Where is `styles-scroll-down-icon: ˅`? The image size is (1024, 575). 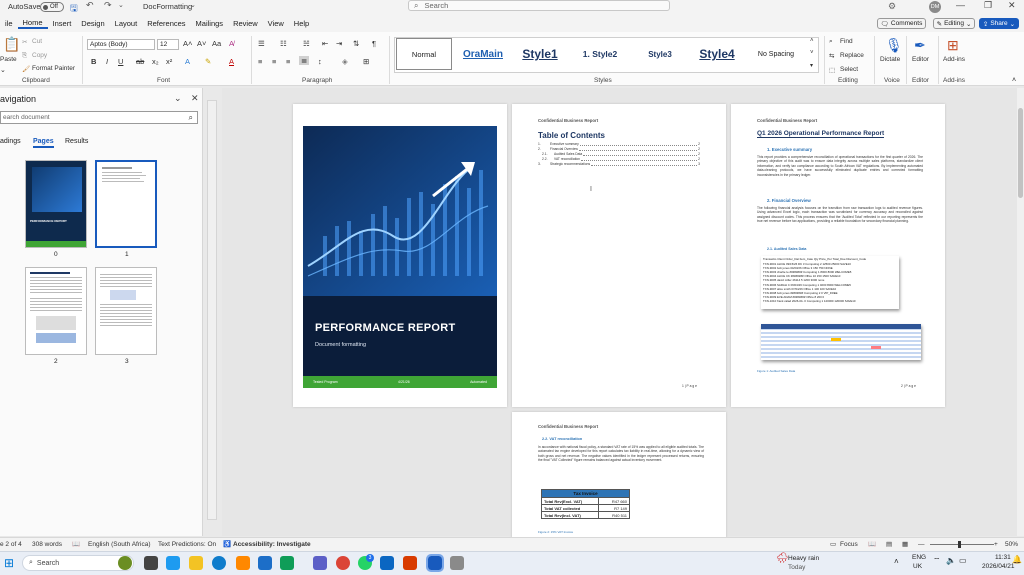
styles-scroll-down-icon: ˅ is located at coordinates (812, 53).